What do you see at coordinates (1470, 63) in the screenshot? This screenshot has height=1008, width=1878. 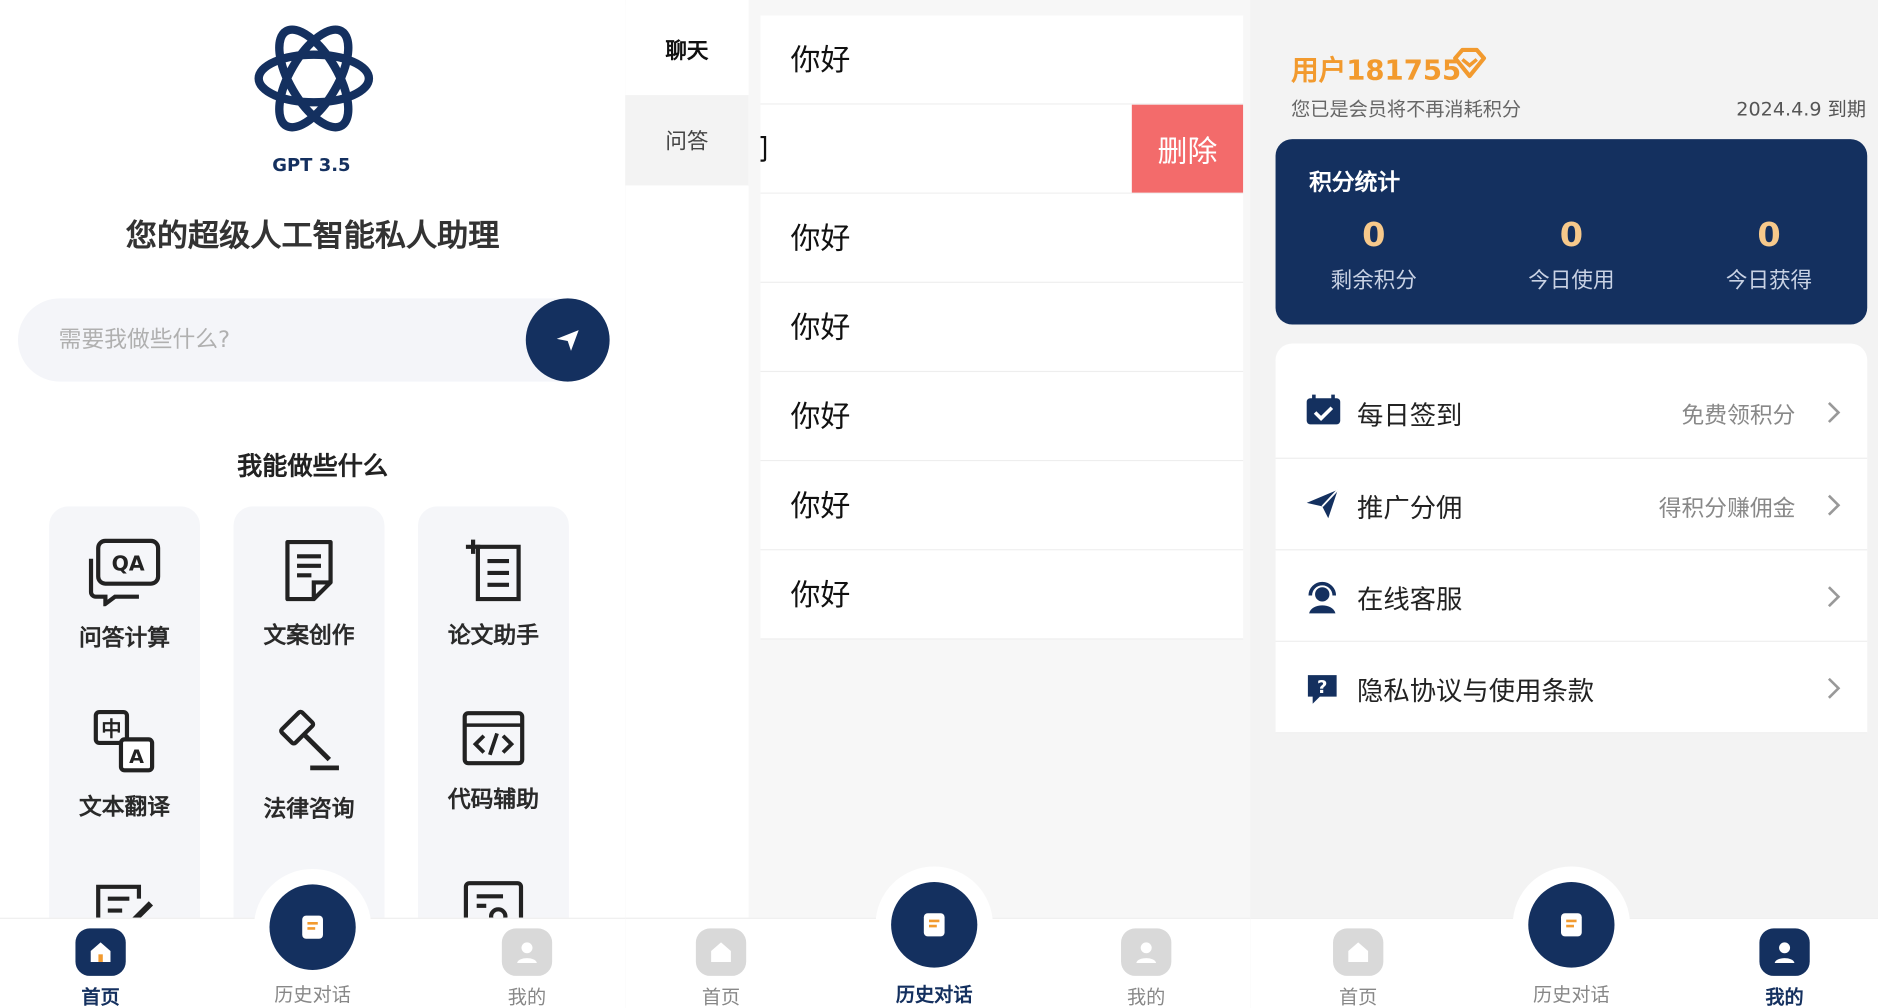 I see `vip-diamond-icon` at bounding box center [1470, 63].